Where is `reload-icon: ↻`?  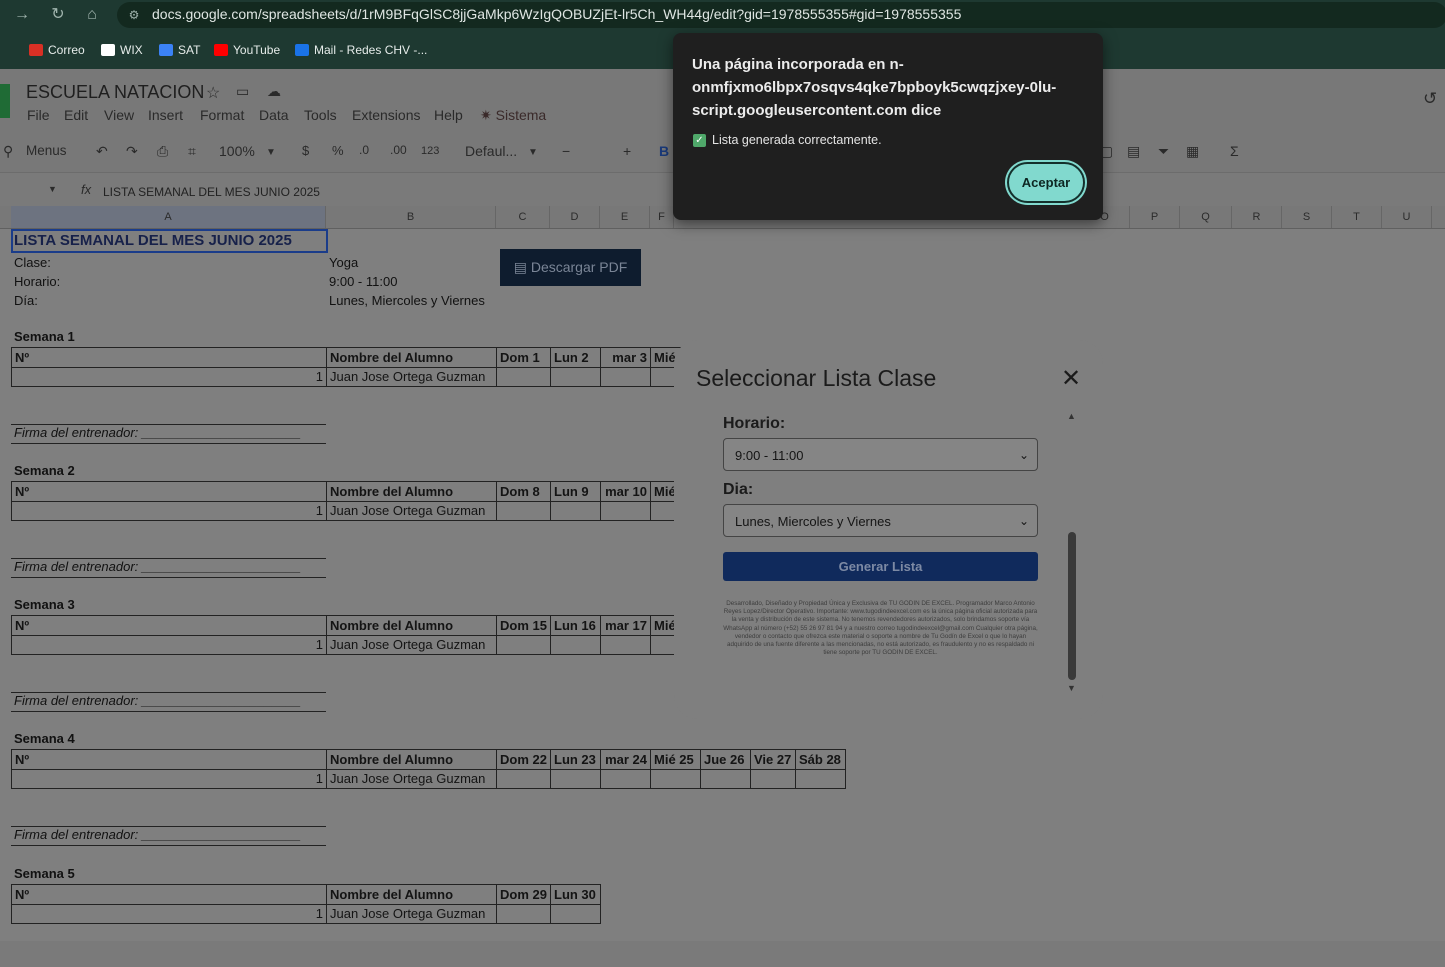
reload-icon: ↻ is located at coordinates (58, 15).